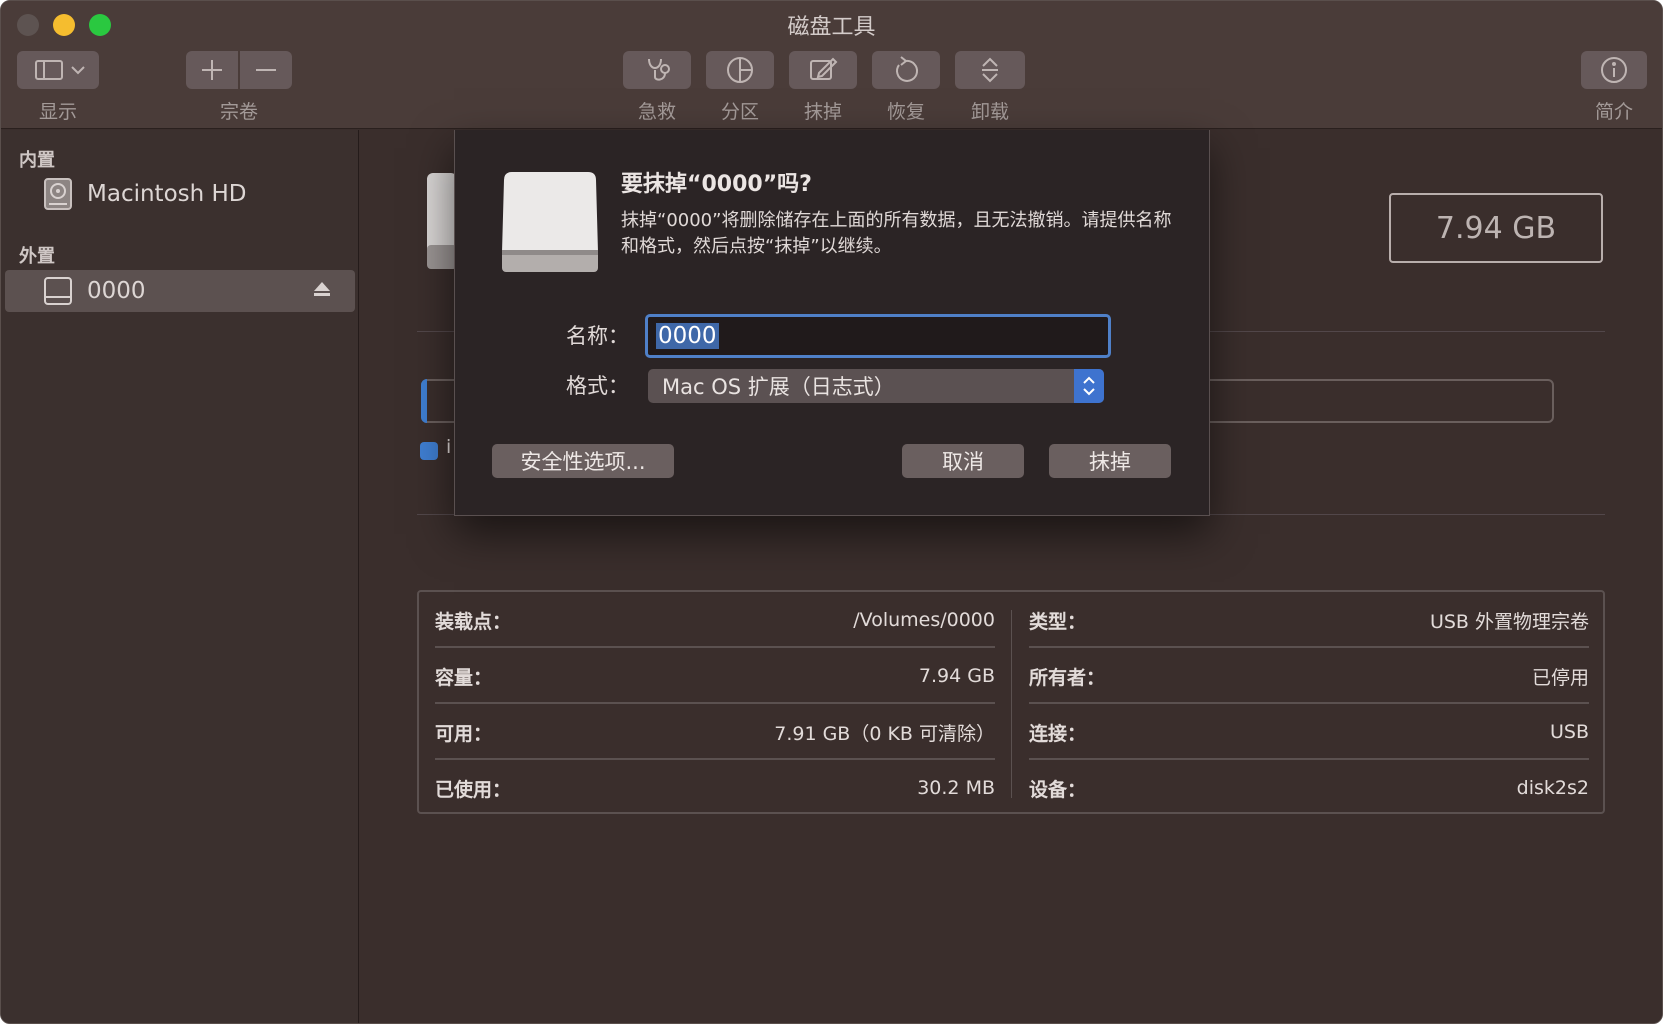 Image resolution: width=1663 pixels, height=1024 pixels. I want to click on name-field: 0000, so click(878, 336).